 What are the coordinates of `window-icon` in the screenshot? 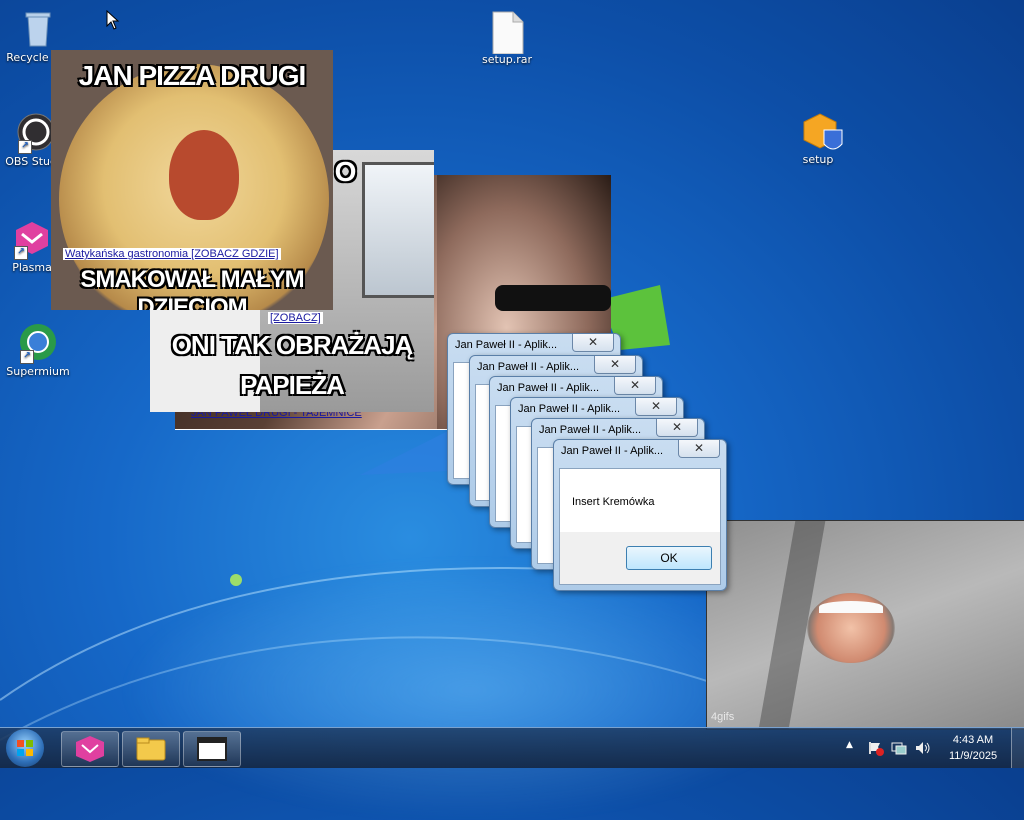 It's located at (212, 749).